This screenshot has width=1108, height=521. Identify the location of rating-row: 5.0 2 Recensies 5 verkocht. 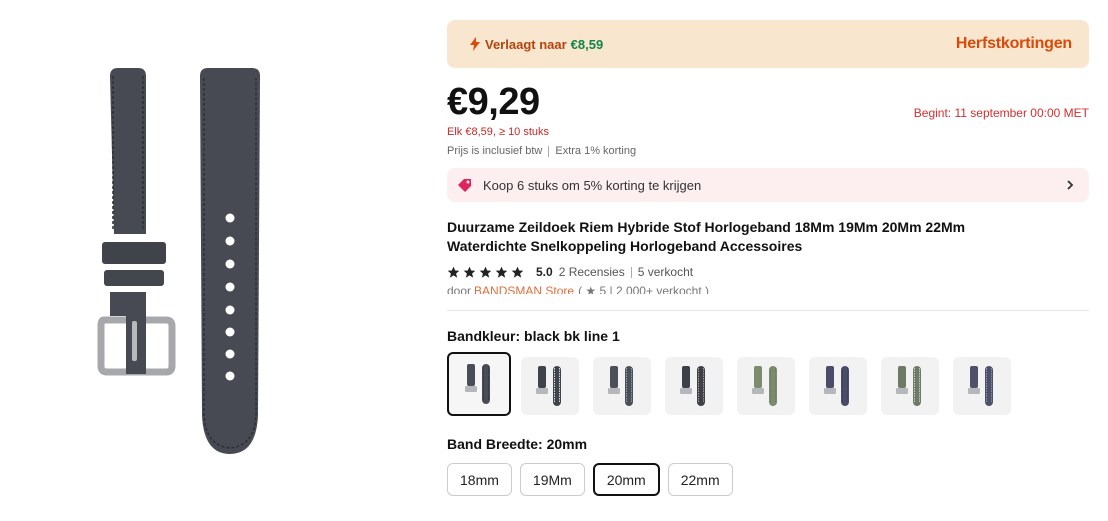
(768, 272).